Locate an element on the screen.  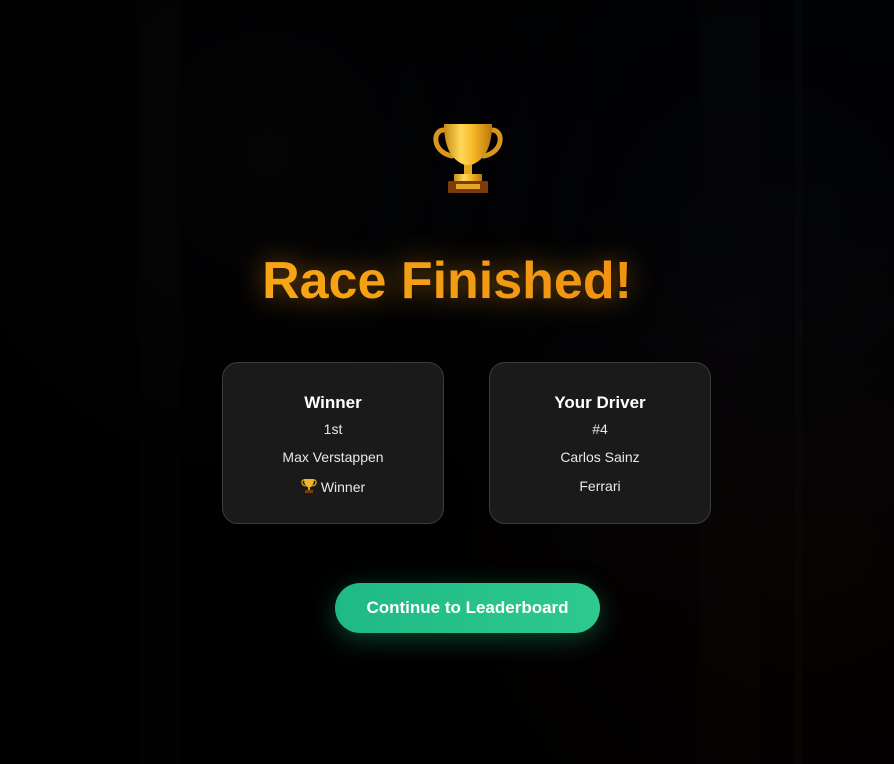
driver-name: Carlos Sainz is located at coordinates (600, 457).